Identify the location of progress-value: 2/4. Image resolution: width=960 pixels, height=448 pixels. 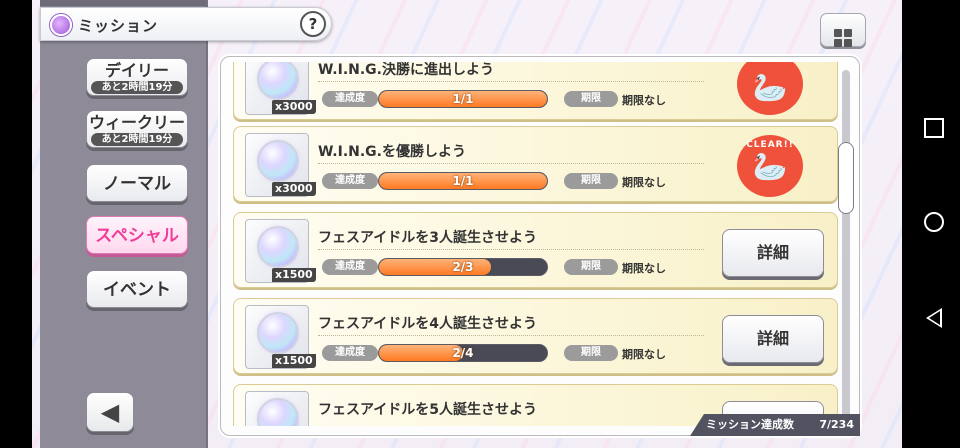
(463, 353).